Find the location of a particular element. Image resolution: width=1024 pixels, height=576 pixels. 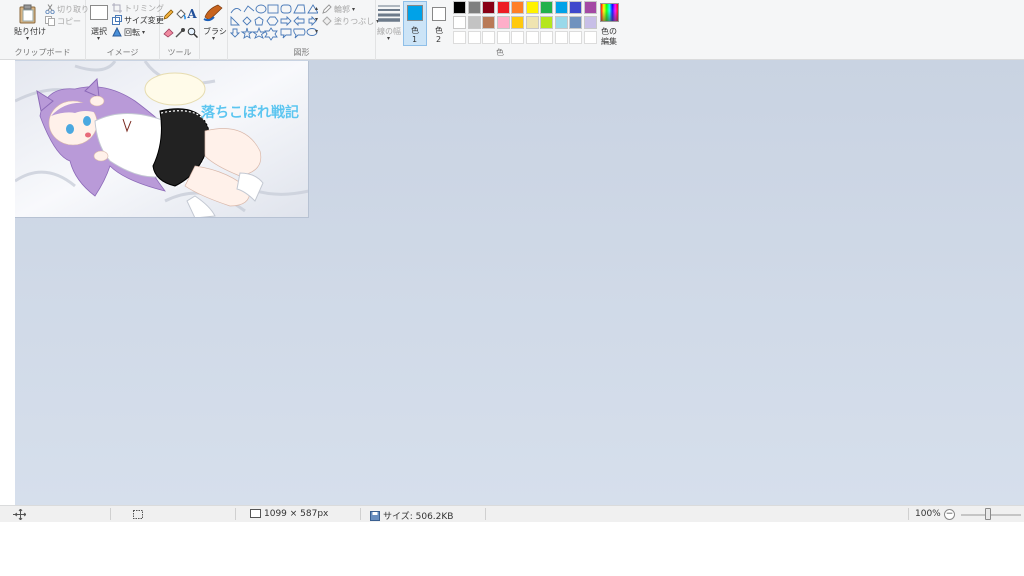

polygon-shape-icon is located at coordinates (299, 9).